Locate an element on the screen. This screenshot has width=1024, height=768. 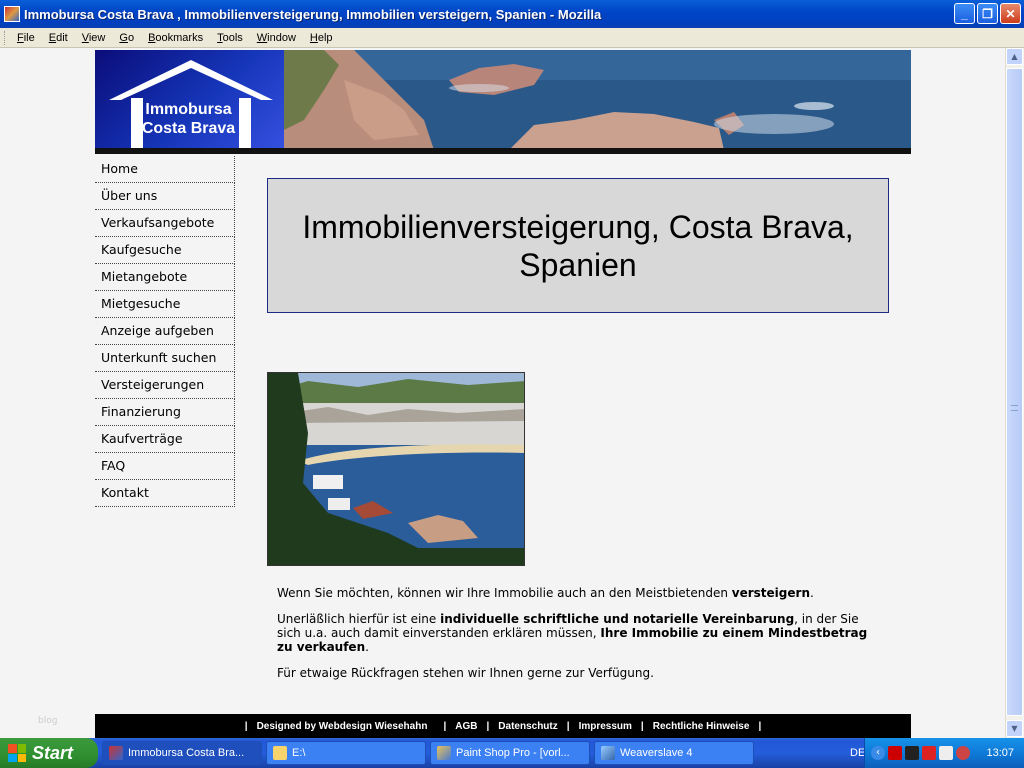
windows-flag-icon is located at coordinates (17, 753).